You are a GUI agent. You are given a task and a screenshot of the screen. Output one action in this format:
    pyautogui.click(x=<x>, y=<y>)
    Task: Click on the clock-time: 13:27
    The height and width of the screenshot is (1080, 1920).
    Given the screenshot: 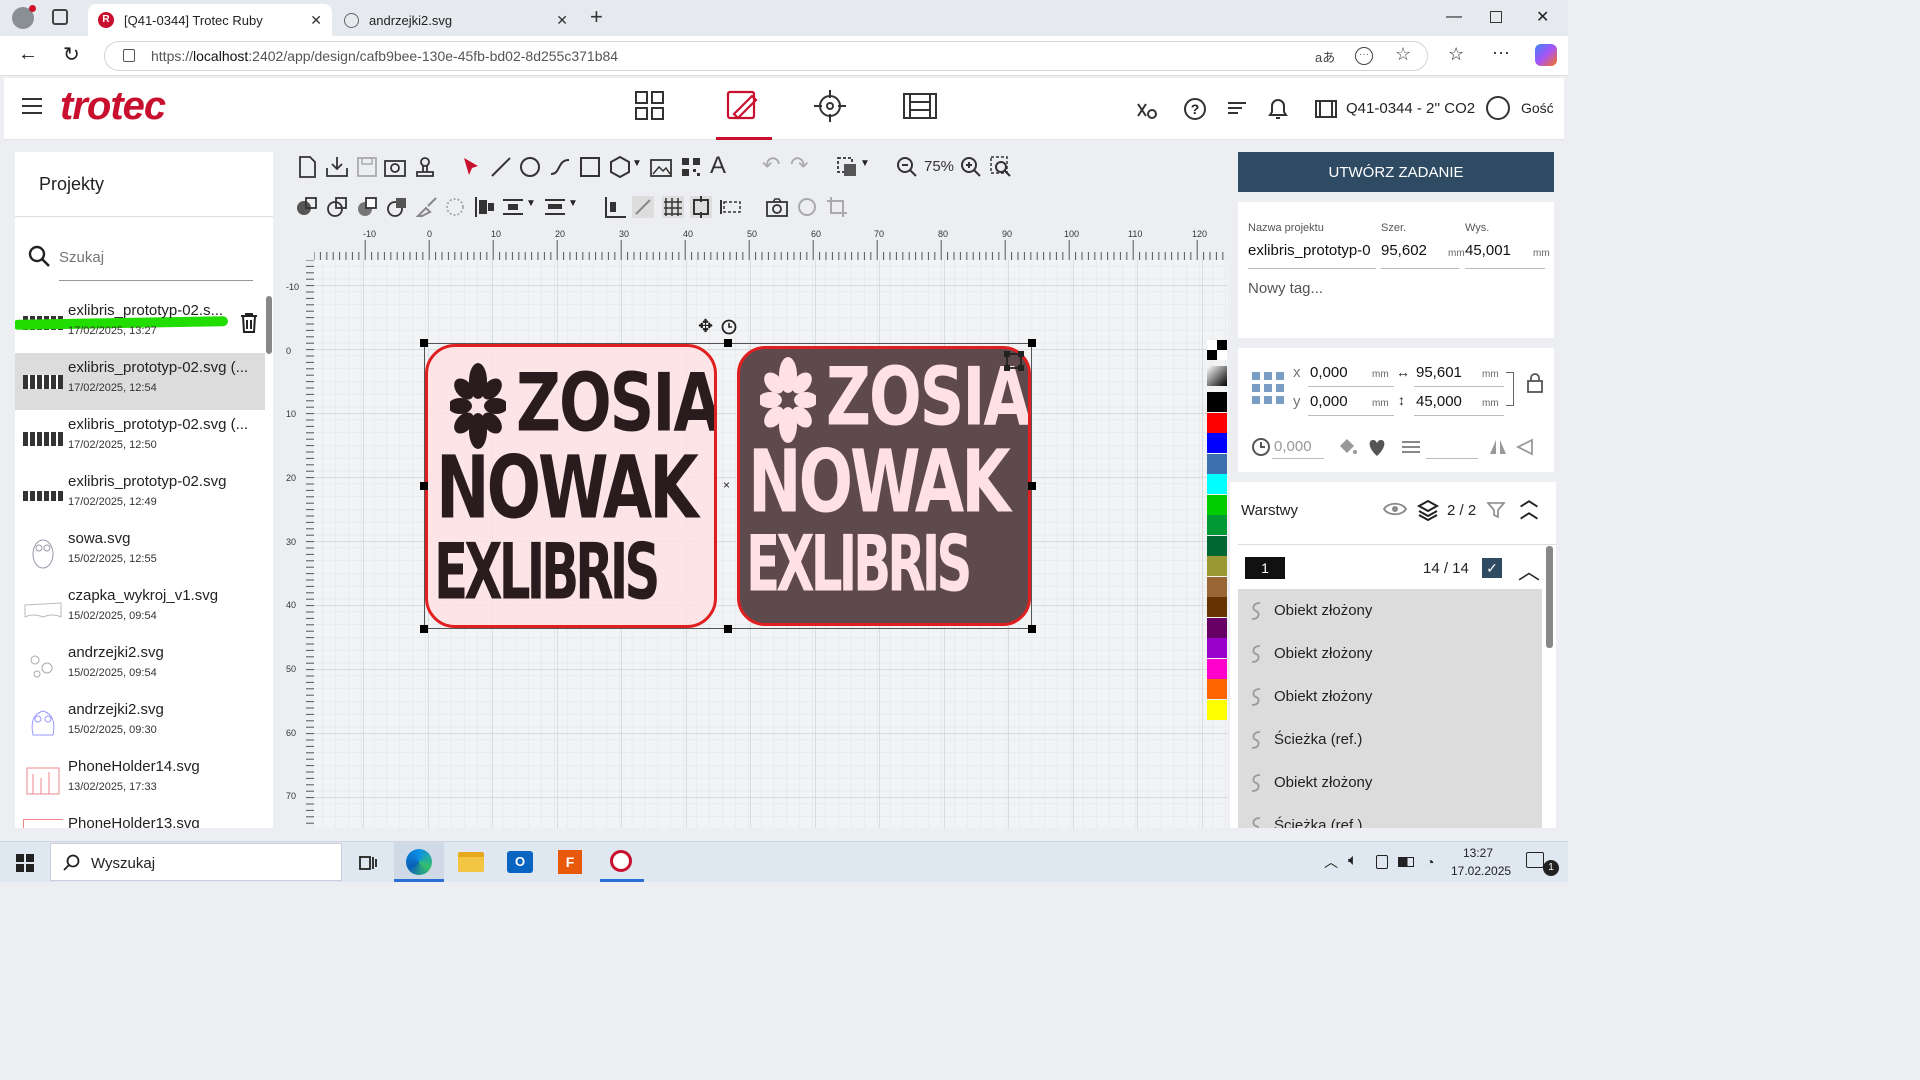 What is the action you would take?
    pyautogui.click(x=1478, y=853)
    